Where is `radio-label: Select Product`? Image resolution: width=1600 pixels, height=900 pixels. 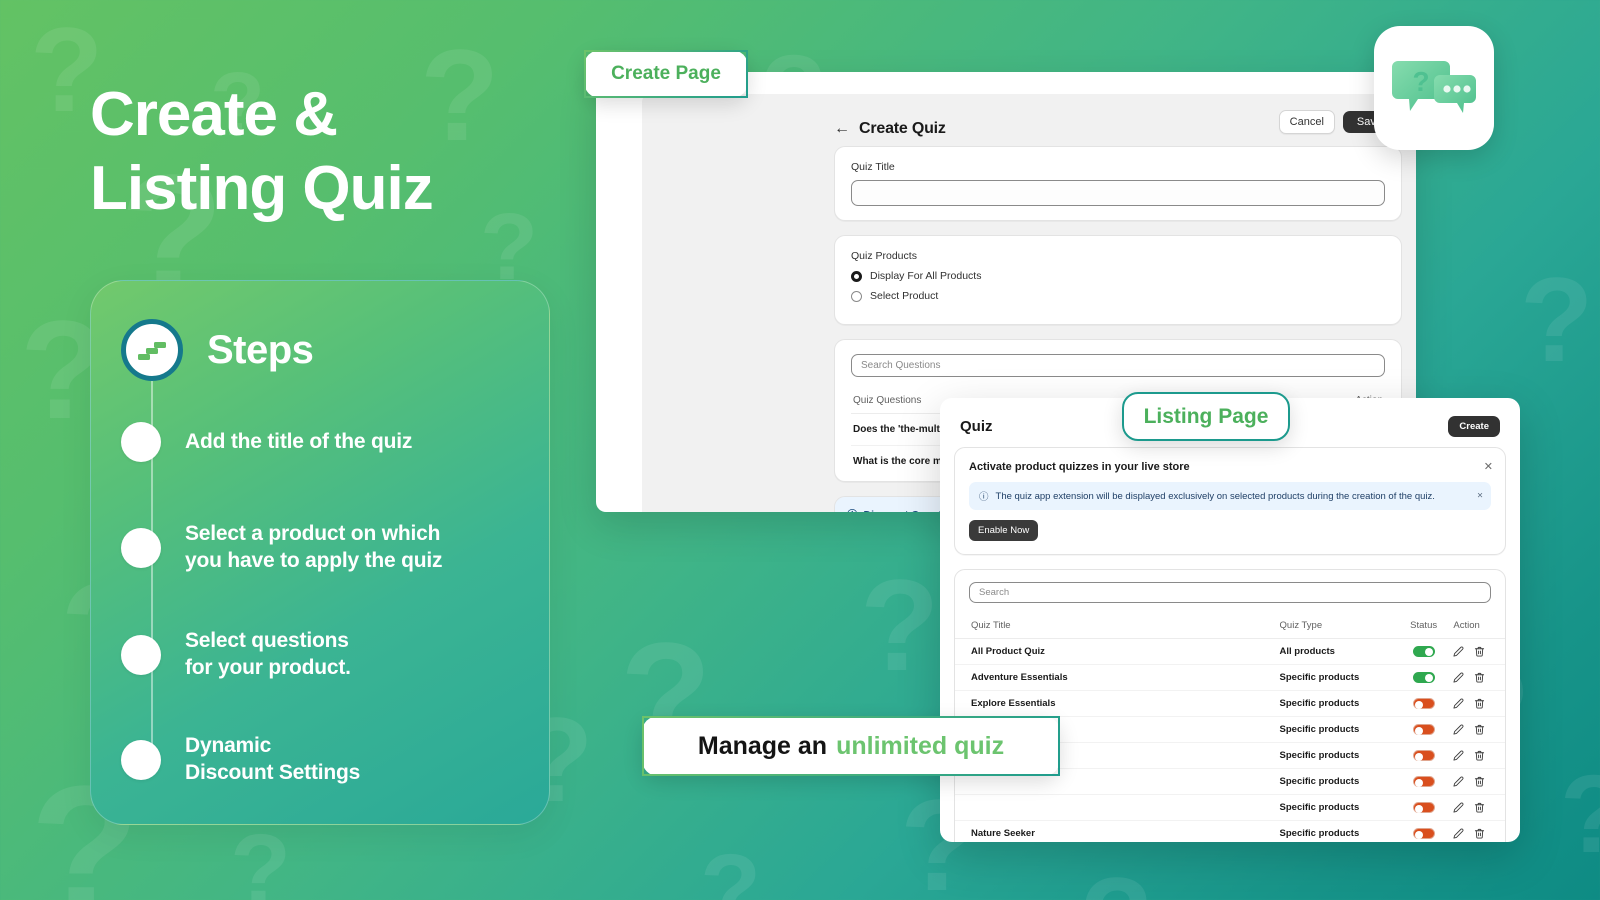
radio-label: Select Product is located at coordinates (904, 296).